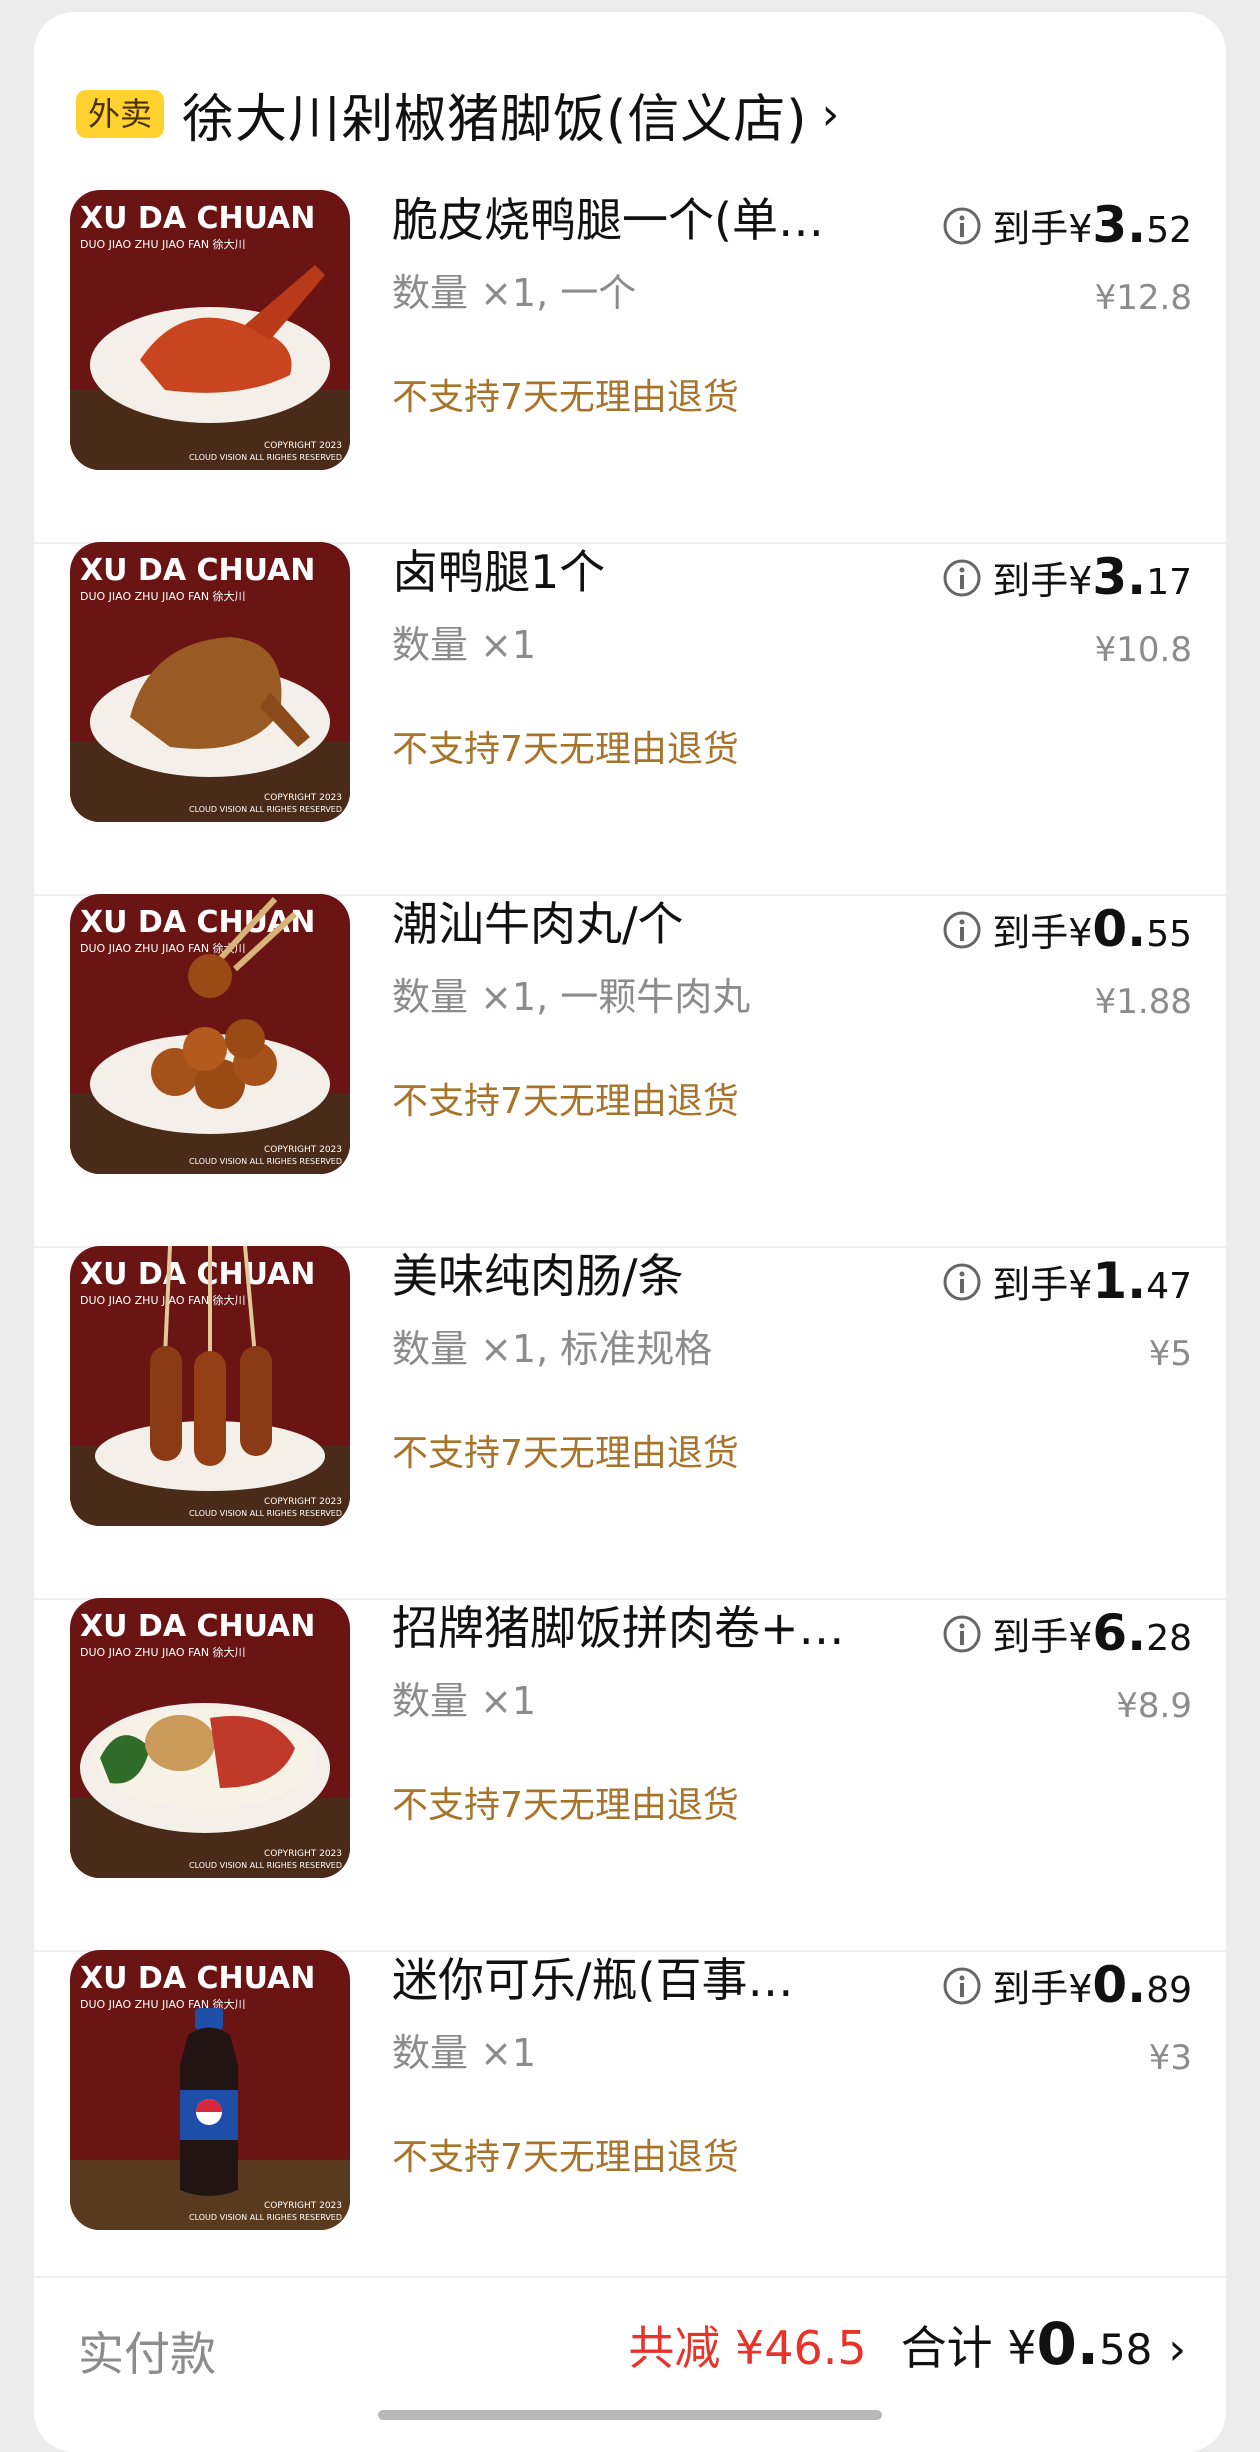 This screenshot has width=1260, height=2452. I want to click on price-integer: 6., so click(1119, 1633).